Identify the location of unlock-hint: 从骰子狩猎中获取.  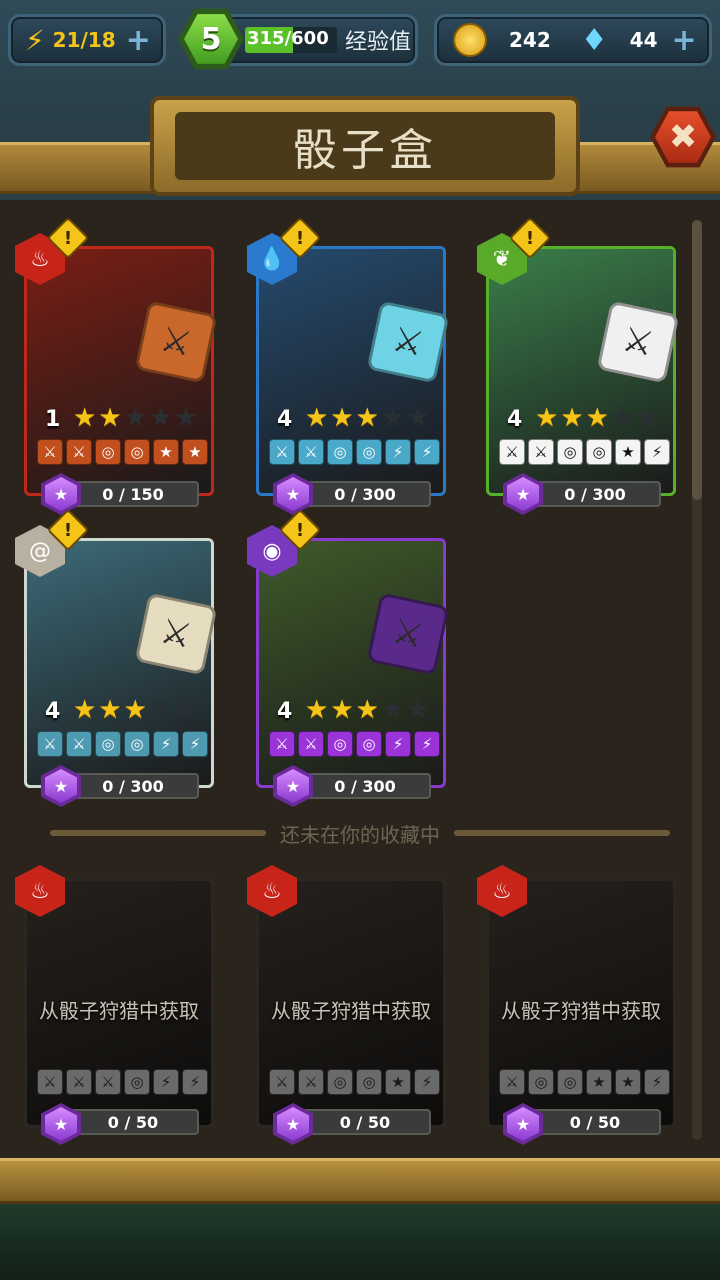
(119, 1011).